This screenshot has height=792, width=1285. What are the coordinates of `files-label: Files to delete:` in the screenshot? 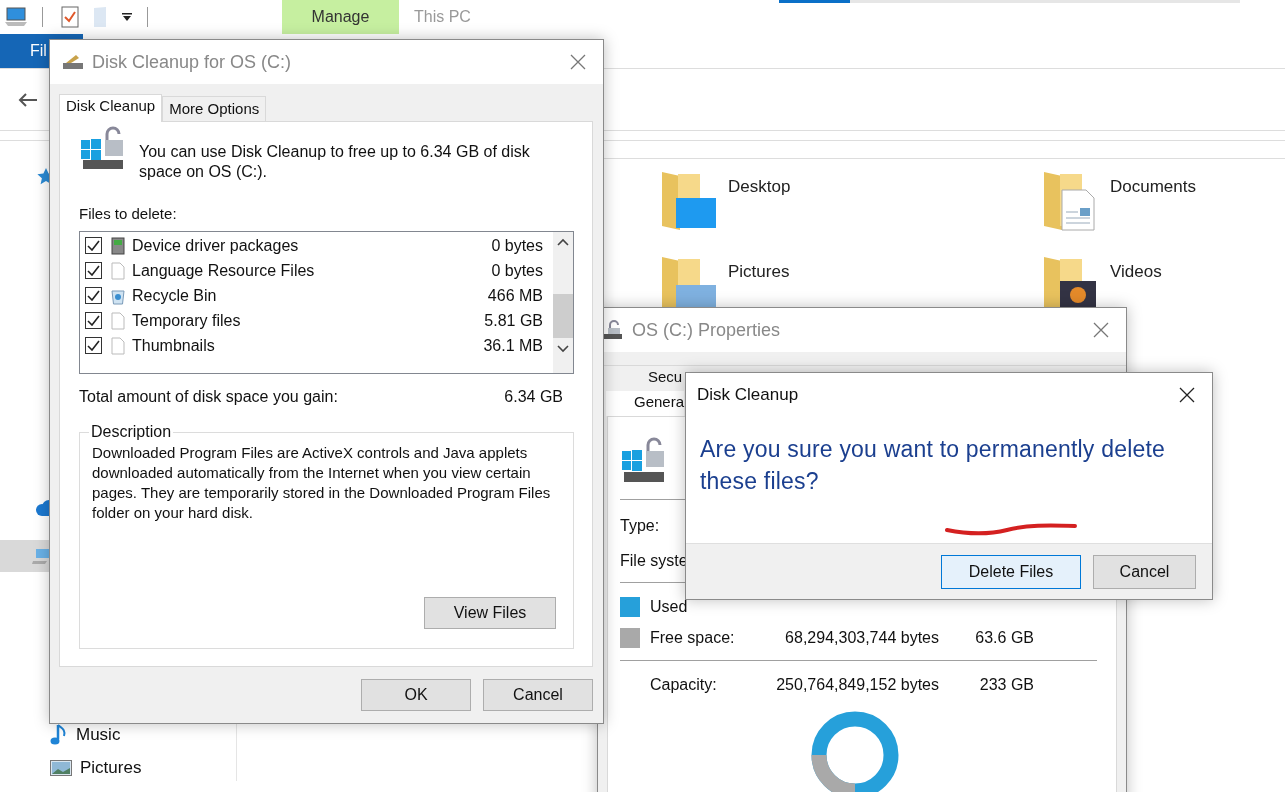 It's located at (128, 213).